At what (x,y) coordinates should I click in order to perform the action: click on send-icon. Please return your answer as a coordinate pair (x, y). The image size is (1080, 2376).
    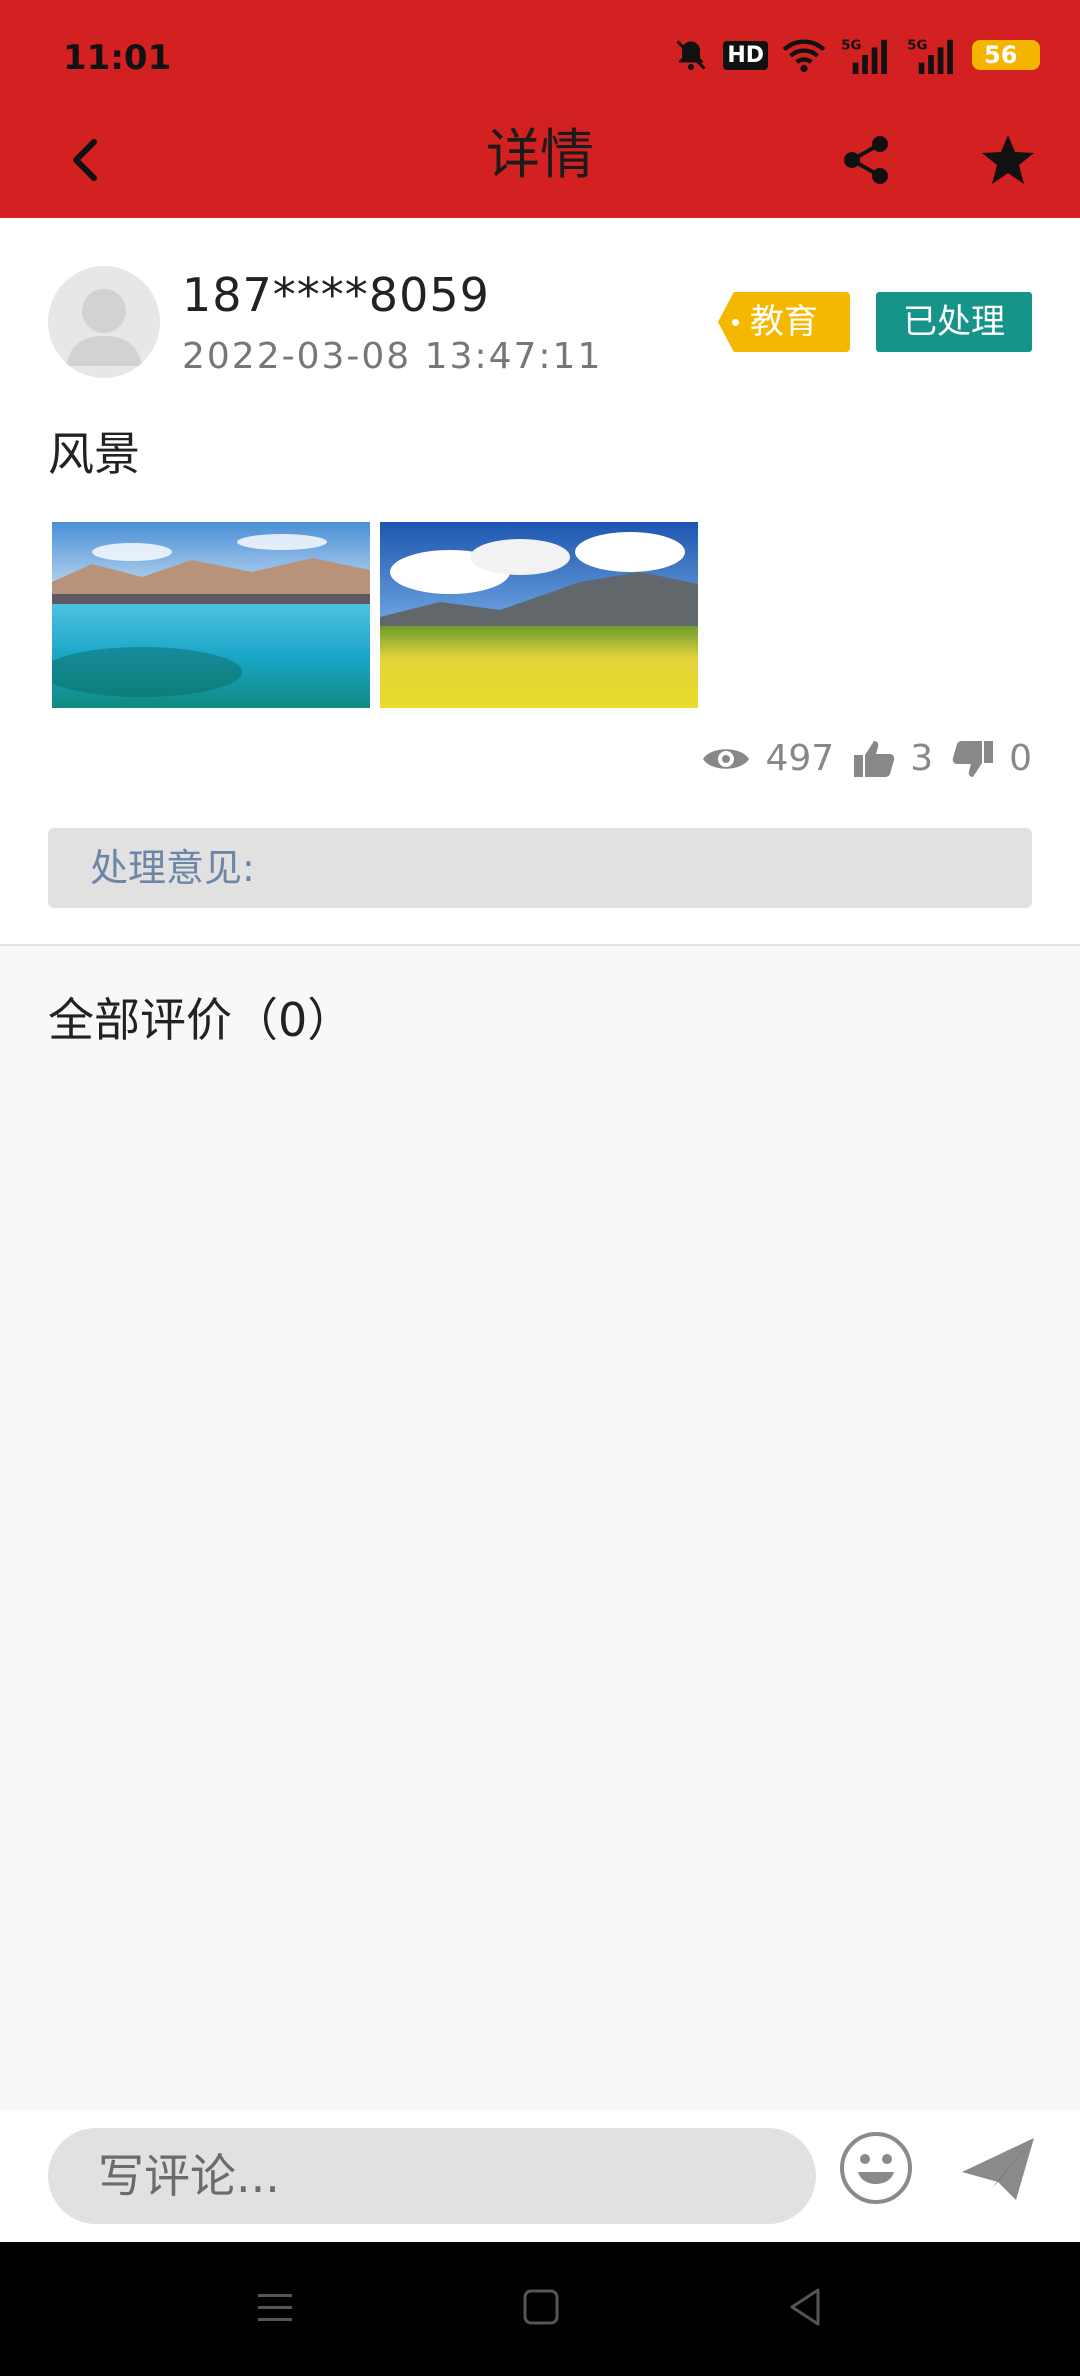
    Looking at the image, I should click on (998, 2168).